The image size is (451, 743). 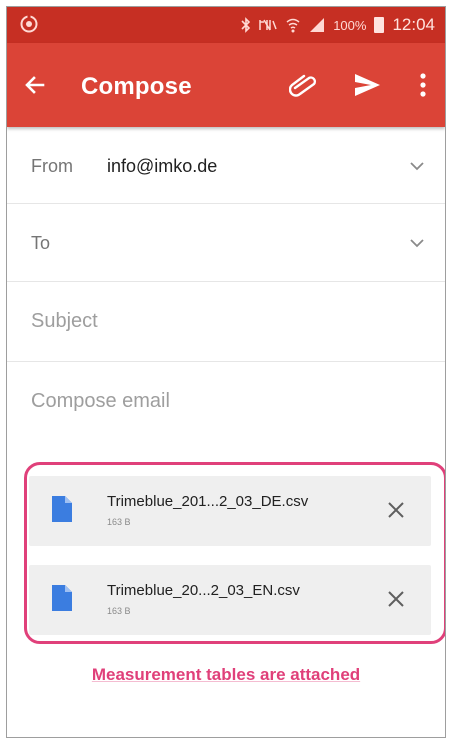 I want to click on status-bar: 100% 12:04, so click(x=226, y=25).